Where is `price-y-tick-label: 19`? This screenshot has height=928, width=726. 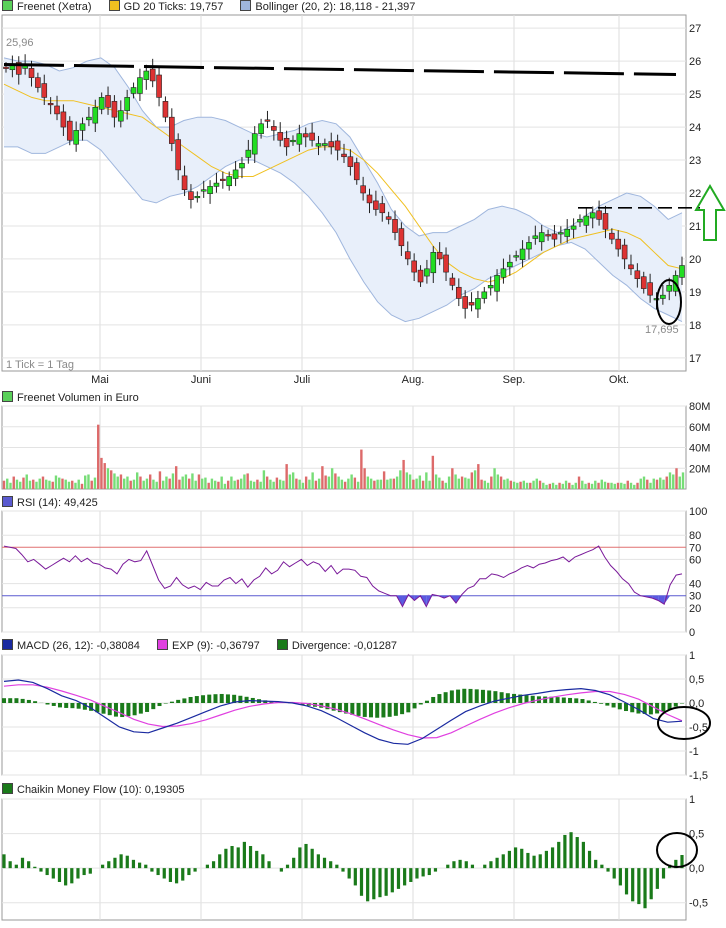 price-y-tick-label: 19 is located at coordinates (695, 293).